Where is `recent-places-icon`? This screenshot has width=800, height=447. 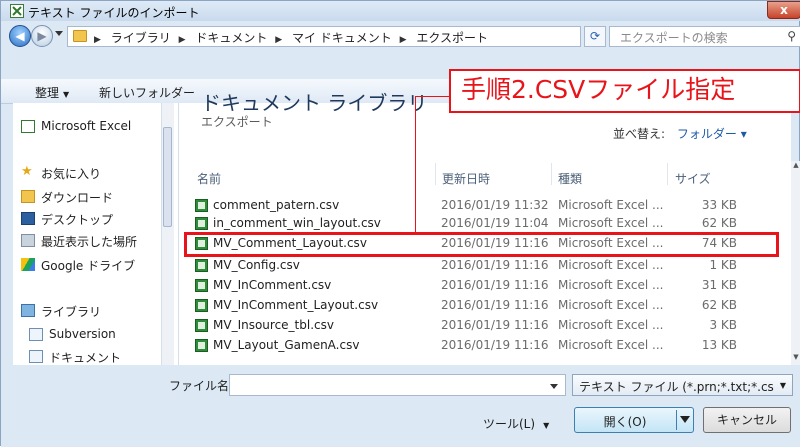
recent-places-icon is located at coordinates (28, 240).